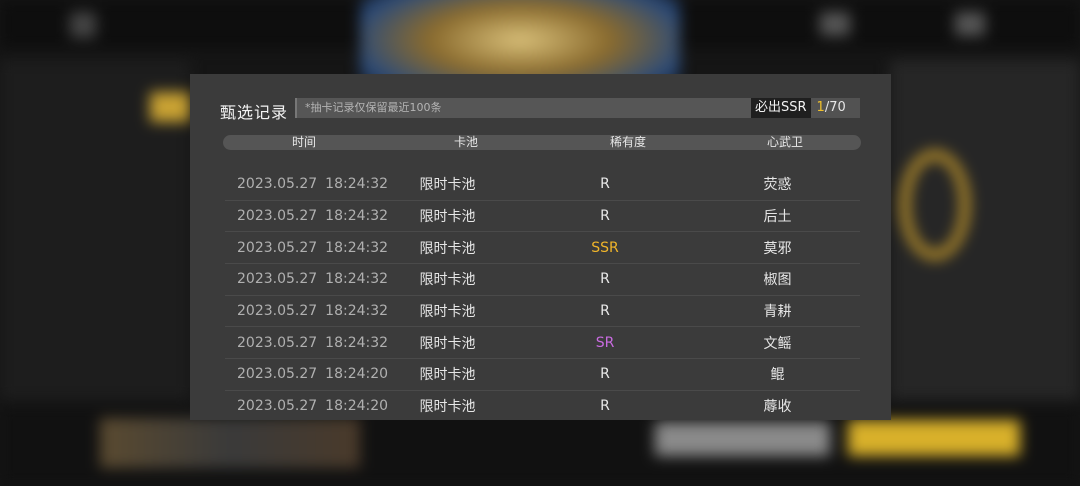 This screenshot has height=486, width=1080. I want to click on table-row: 2023.05.27 18:24:32 限时卡池 R 后土, so click(542, 217).